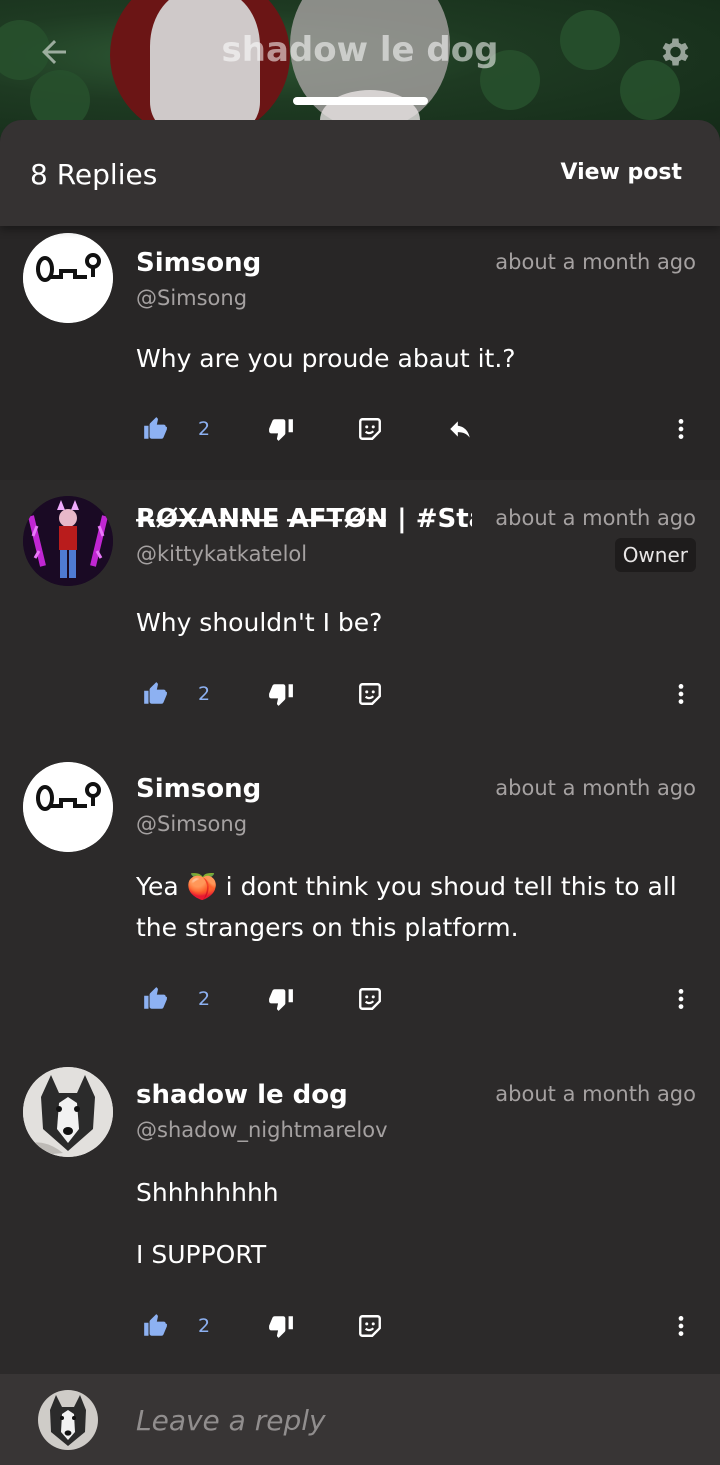  I want to click on reply-button, so click(460, 429).